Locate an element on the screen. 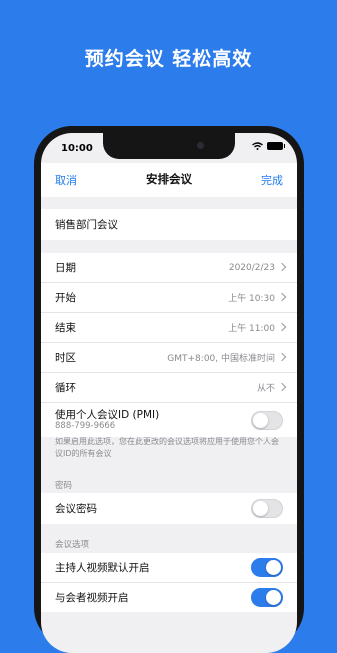  repeat-value: 从不 is located at coordinates (265, 389).